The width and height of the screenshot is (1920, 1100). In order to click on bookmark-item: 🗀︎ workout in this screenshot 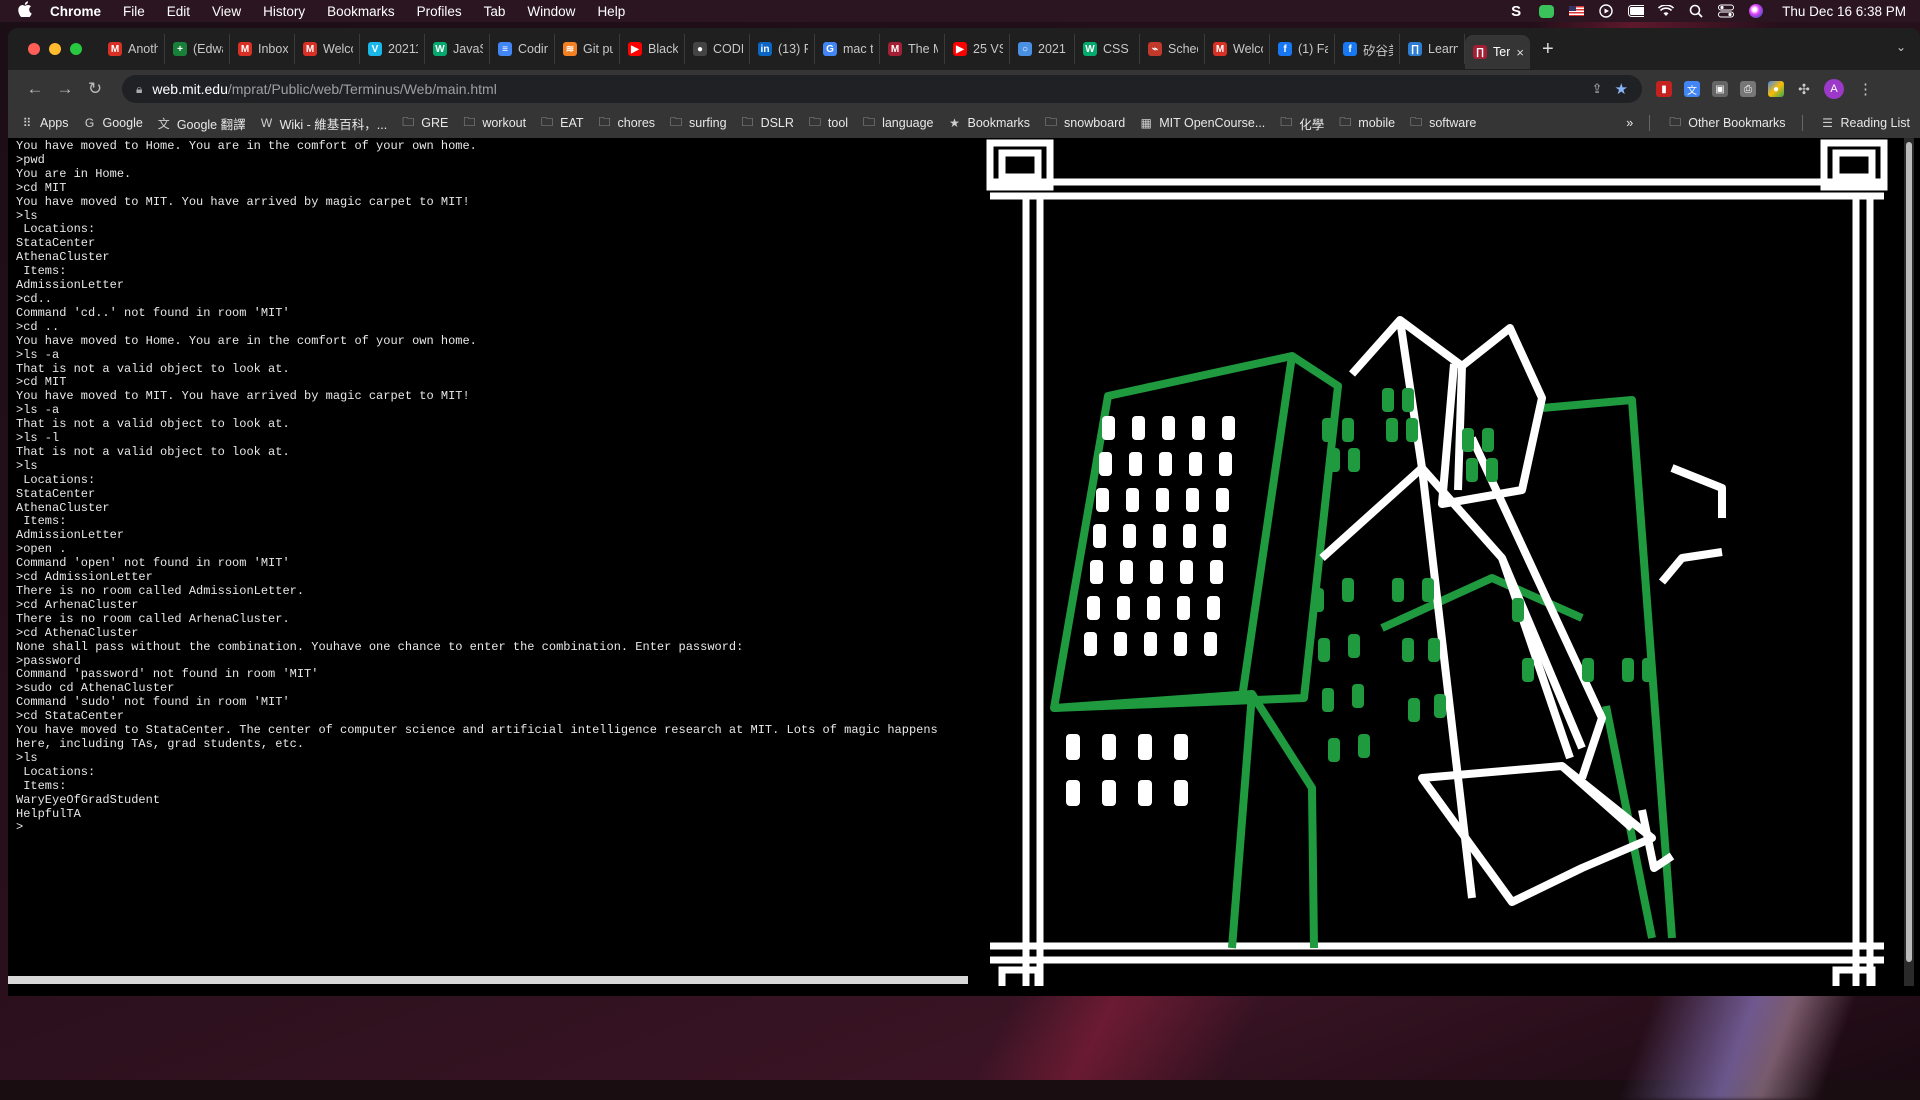, I will do `click(494, 123)`.